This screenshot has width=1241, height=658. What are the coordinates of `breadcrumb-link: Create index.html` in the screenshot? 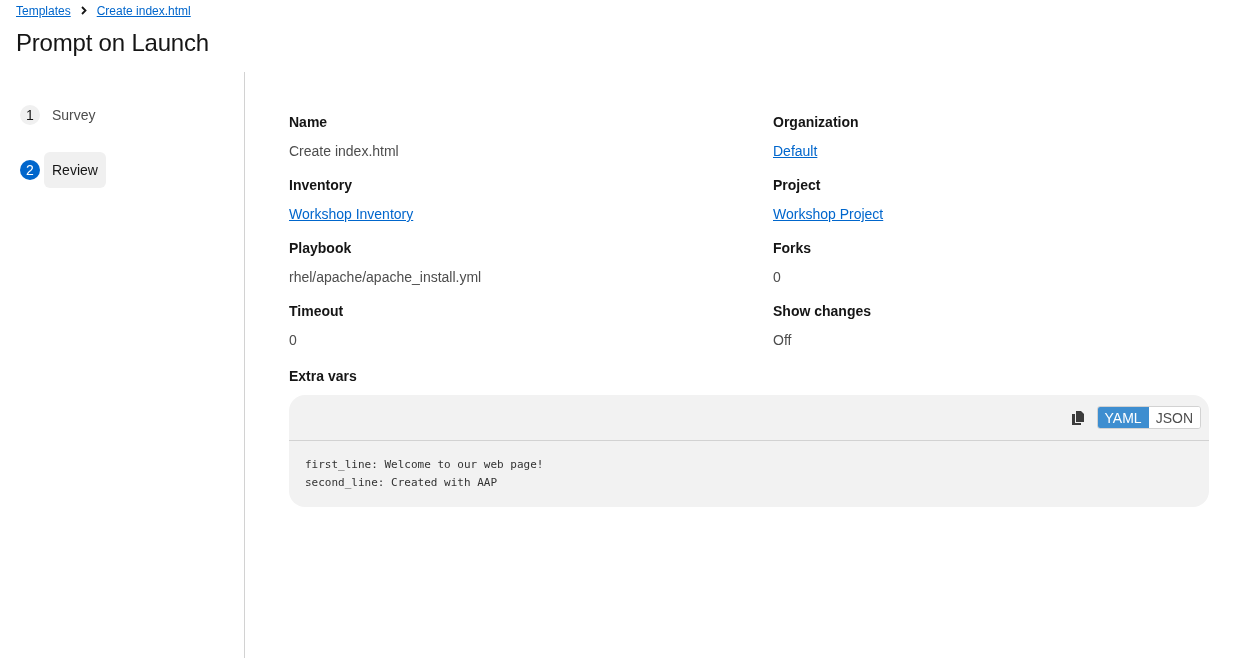 It's located at (143, 10).